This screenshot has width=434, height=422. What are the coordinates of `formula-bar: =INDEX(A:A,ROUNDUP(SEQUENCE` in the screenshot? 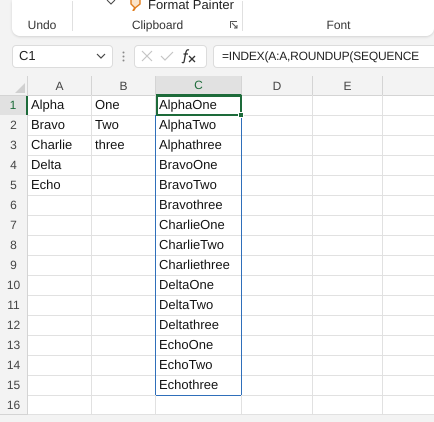 It's located at (323, 56).